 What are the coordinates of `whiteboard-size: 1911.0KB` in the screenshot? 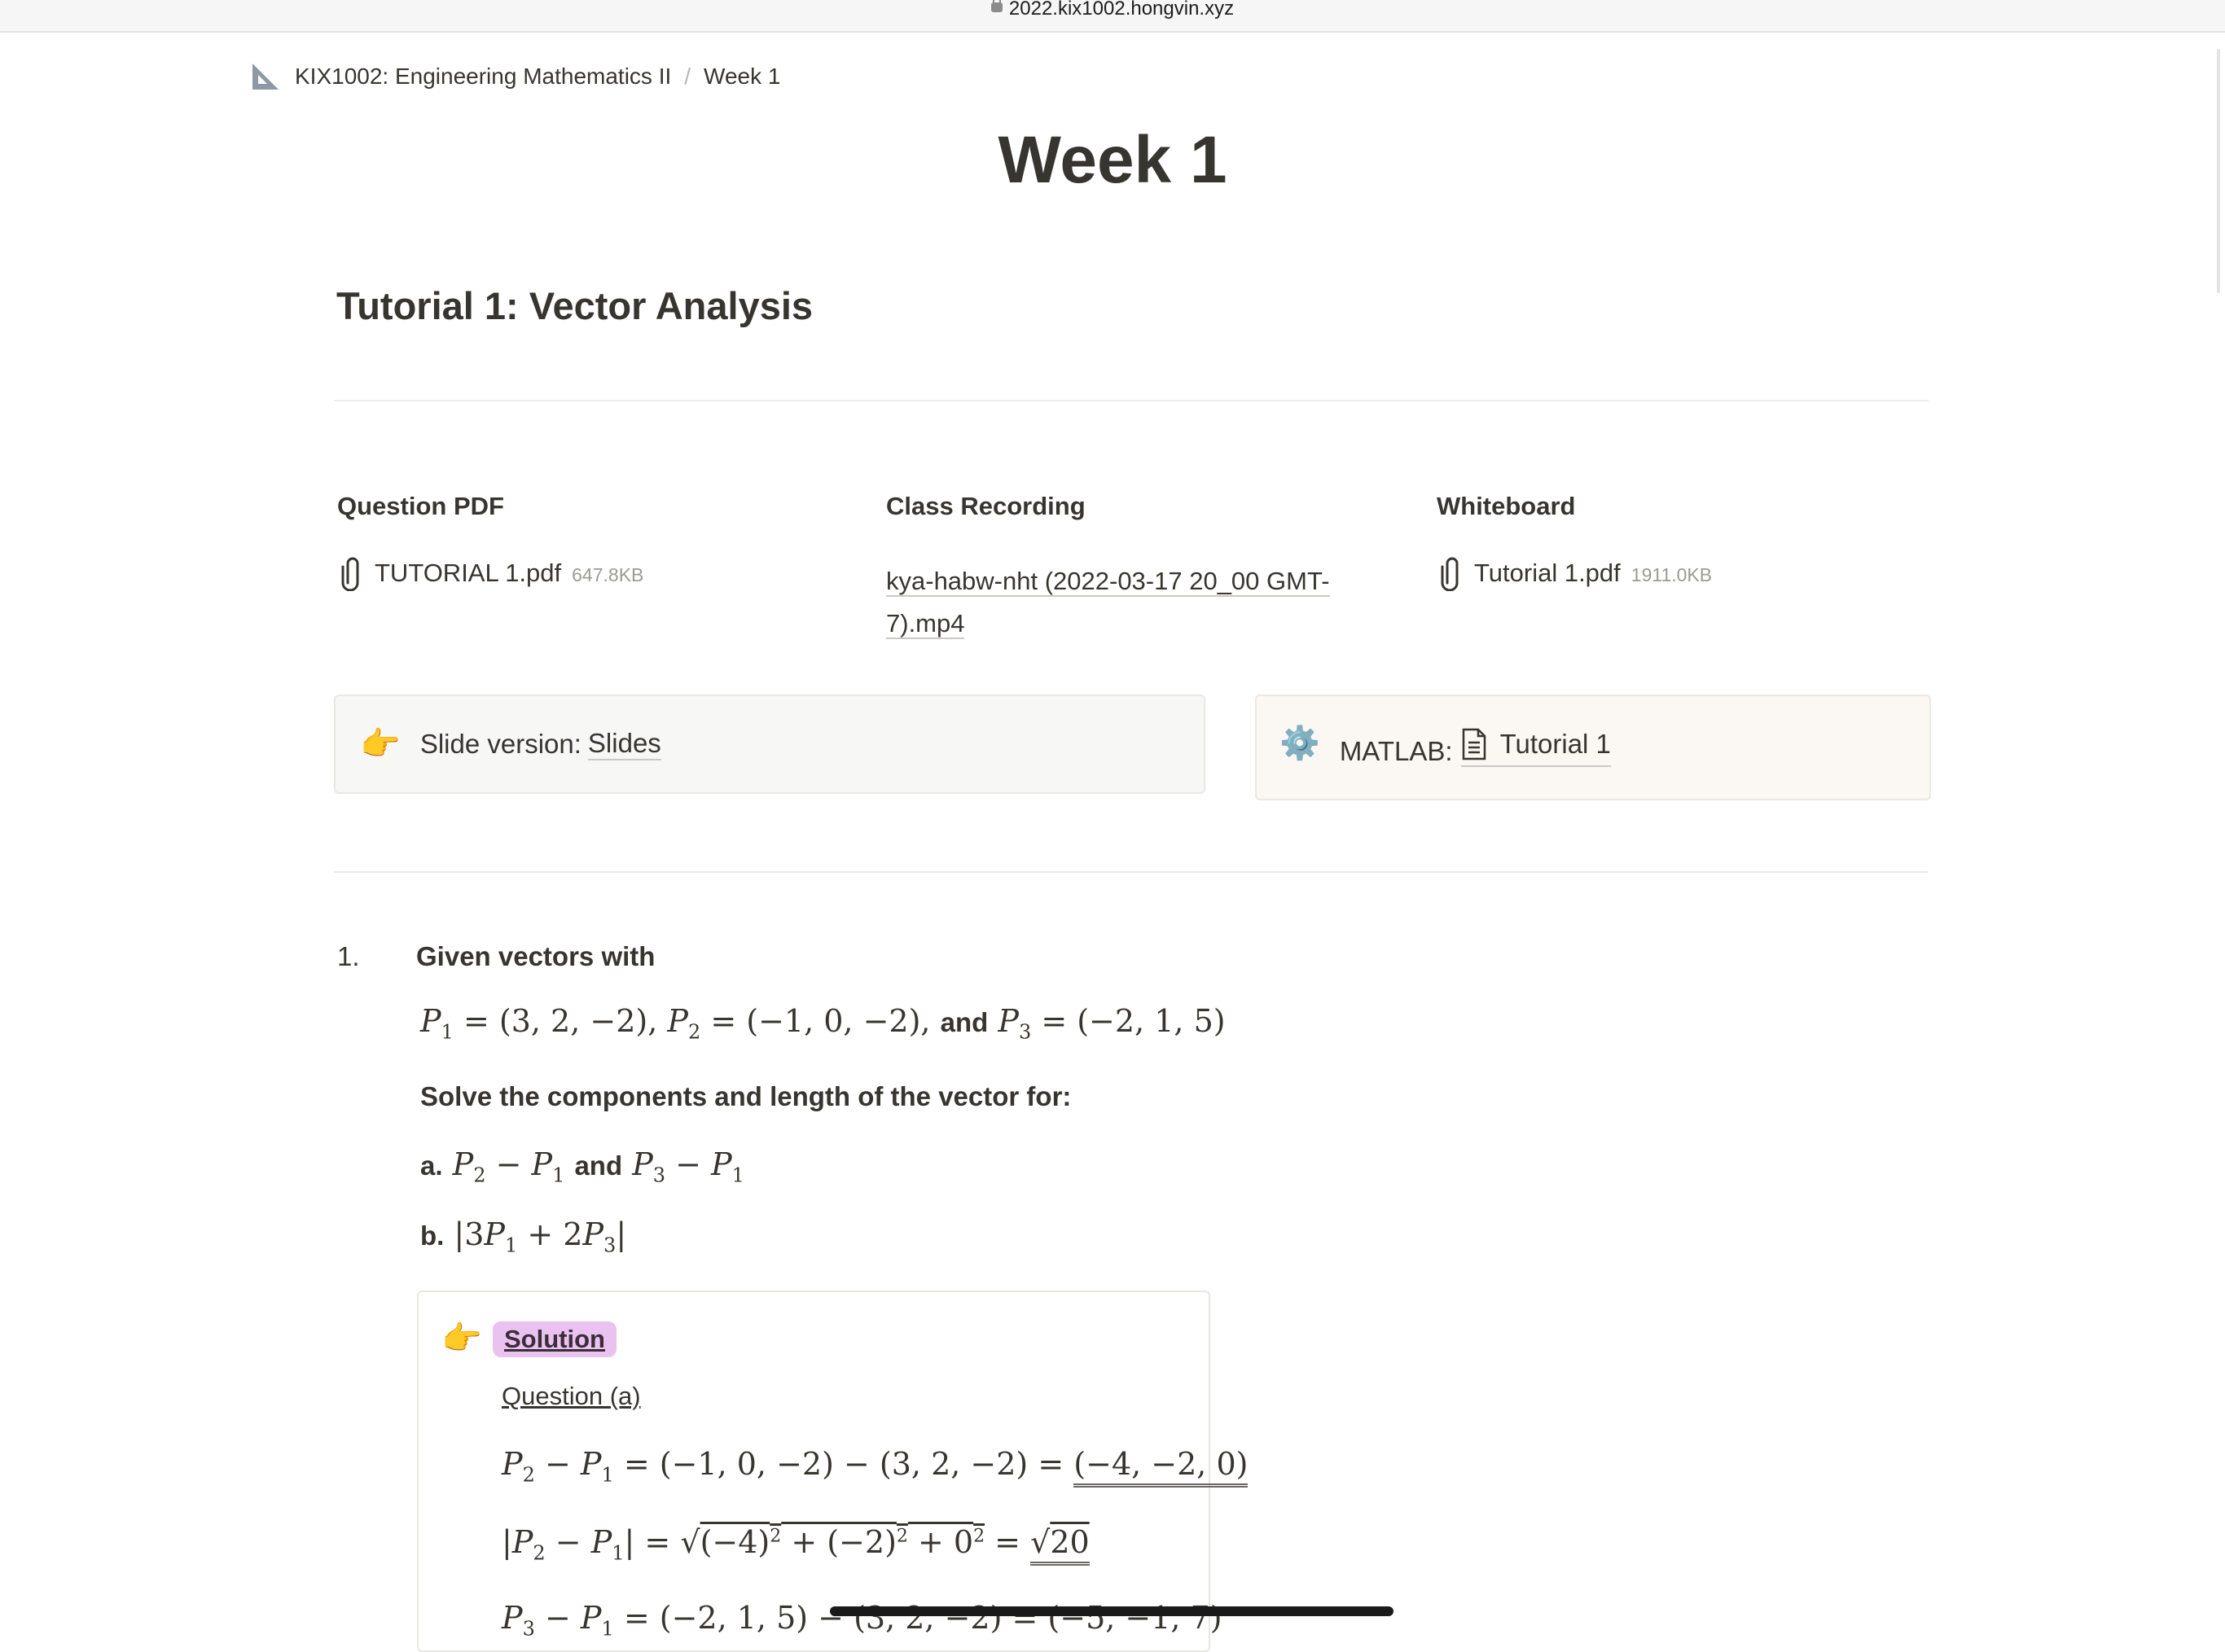 It's located at (1672, 574).